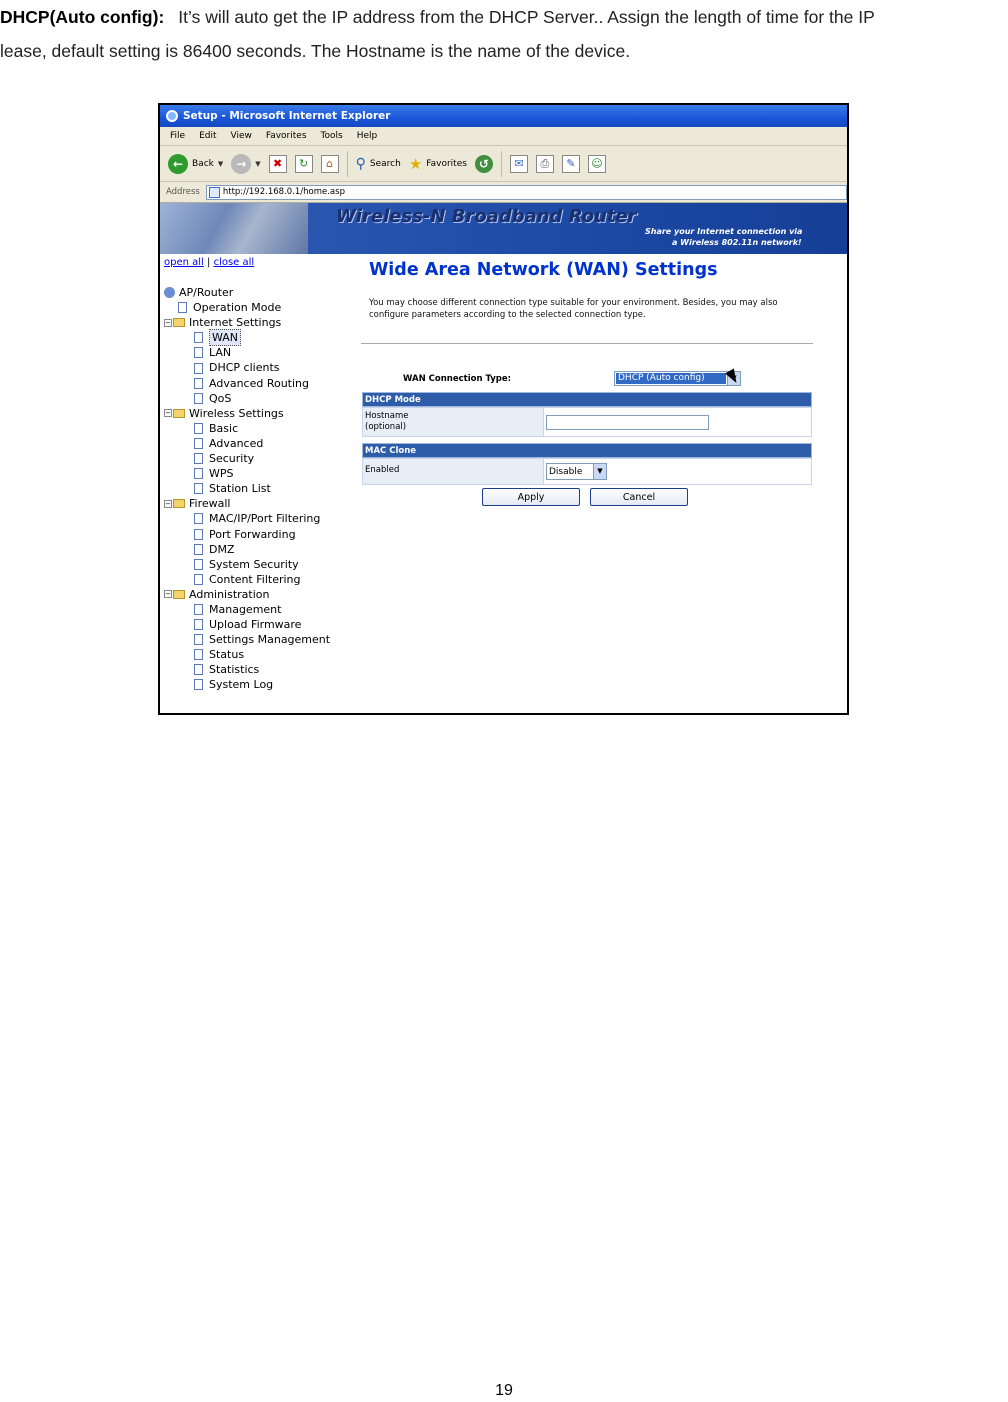 This screenshot has height=1402, width=1008. I want to click on tree-folder-internet: − Internet Settings, so click(247, 322).